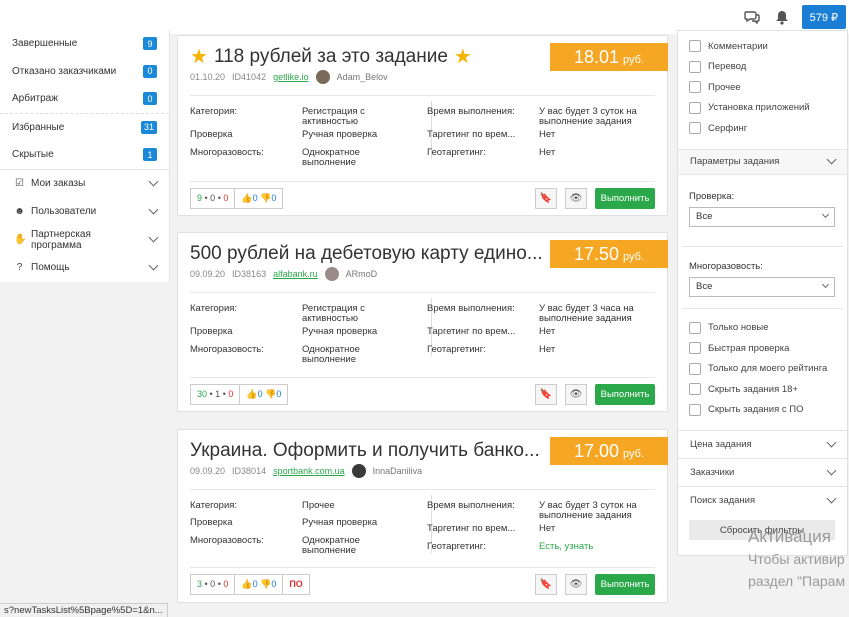 This screenshot has height=617, width=849. Describe the element at coordinates (331, 545) in the screenshot. I see `prop-value: Однократное выполнение` at that location.